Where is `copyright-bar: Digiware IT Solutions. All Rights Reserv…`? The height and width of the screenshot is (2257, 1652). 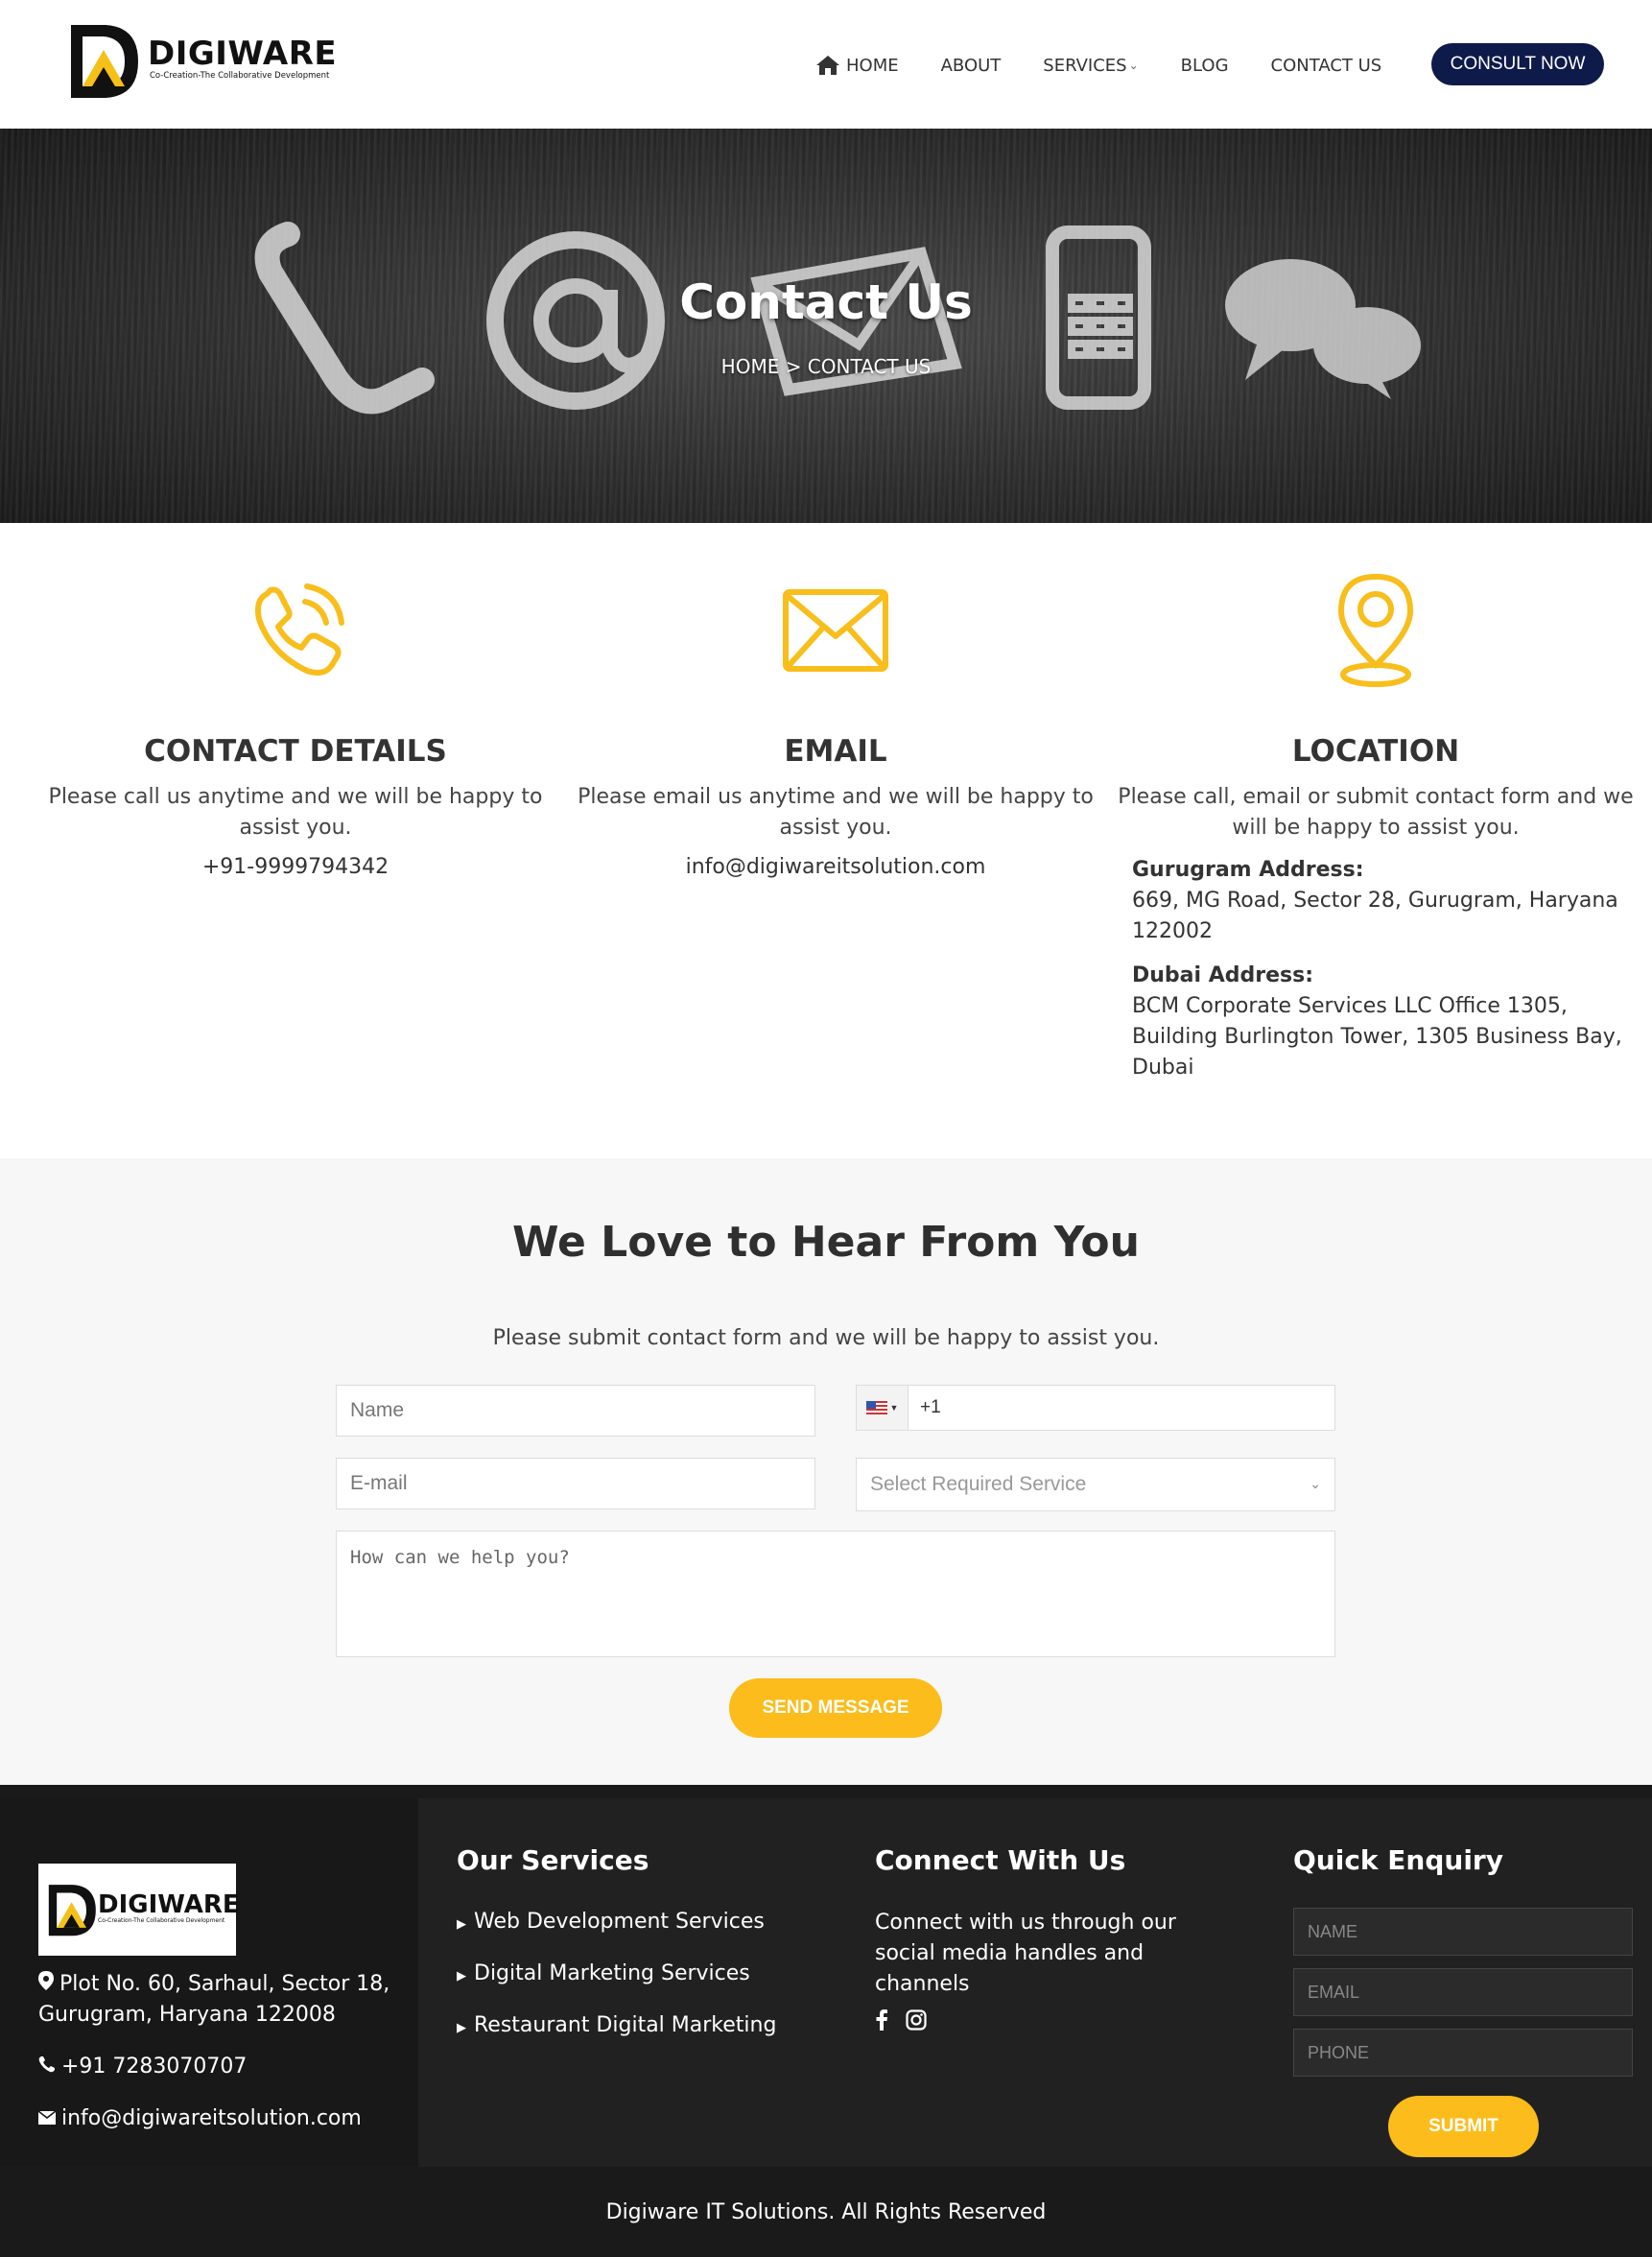 copyright-bar: Digiware IT Solutions. All Rights Reserv… is located at coordinates (826, 2212).